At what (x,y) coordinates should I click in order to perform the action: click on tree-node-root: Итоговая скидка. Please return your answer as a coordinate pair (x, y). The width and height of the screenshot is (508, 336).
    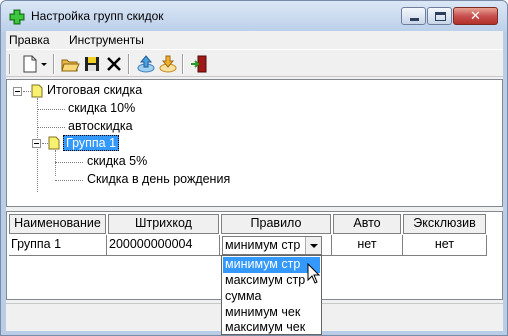
    Looking at the image, I should click on (94, 90).